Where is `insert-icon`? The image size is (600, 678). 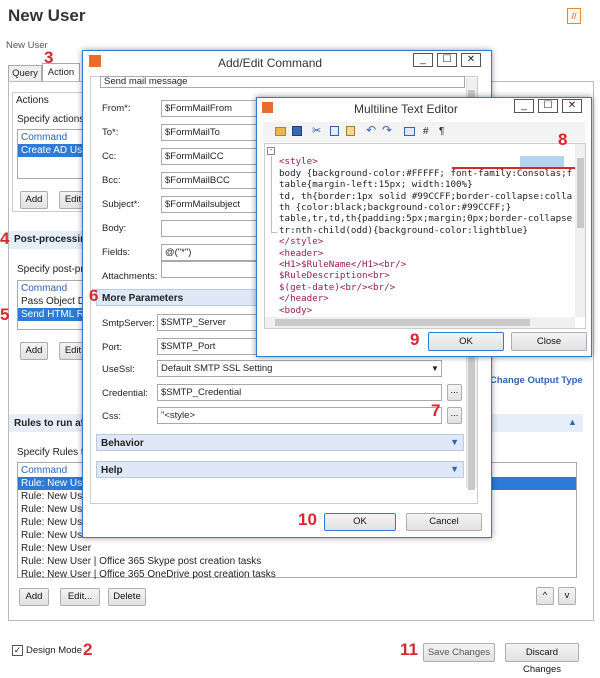 insert-icon is located at coordinates (409, 131).